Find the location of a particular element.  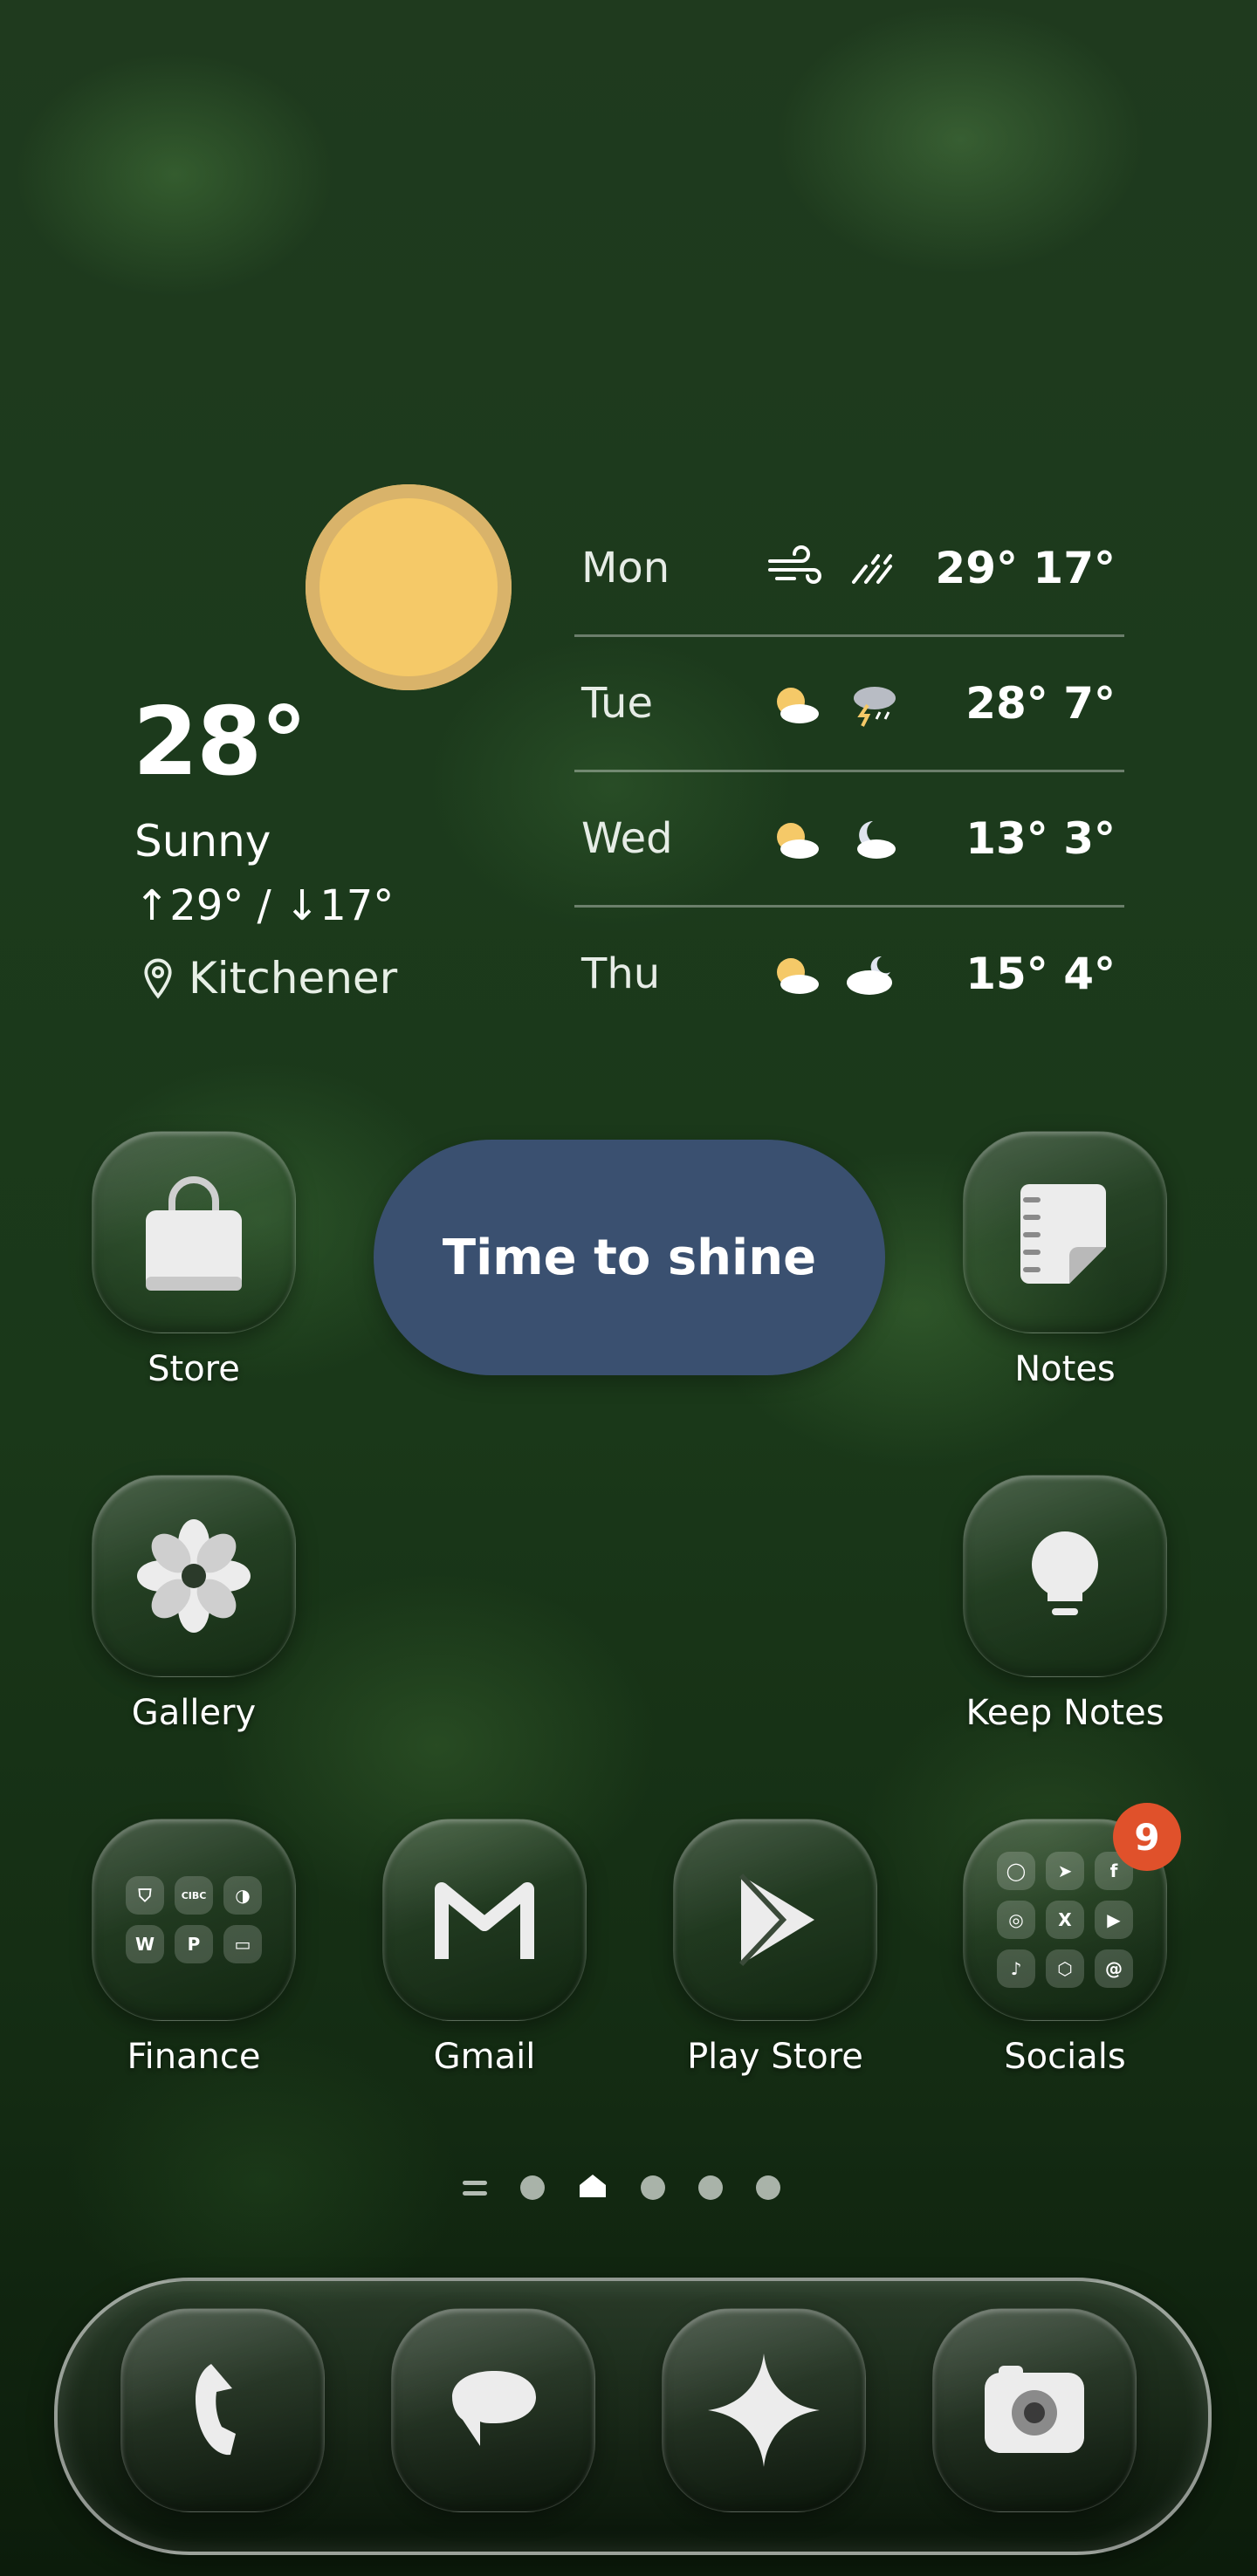

app-play-store: Play Store is located at coordinates (775, 1948).